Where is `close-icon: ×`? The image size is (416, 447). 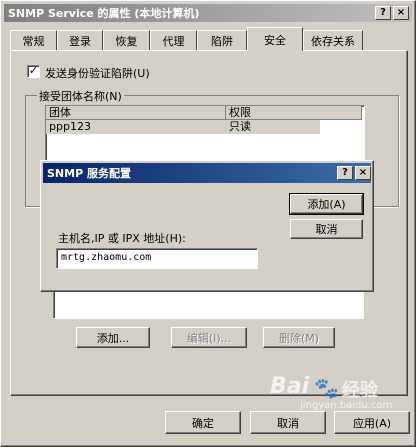 close-icon: × is located at coordinates (401, 13).